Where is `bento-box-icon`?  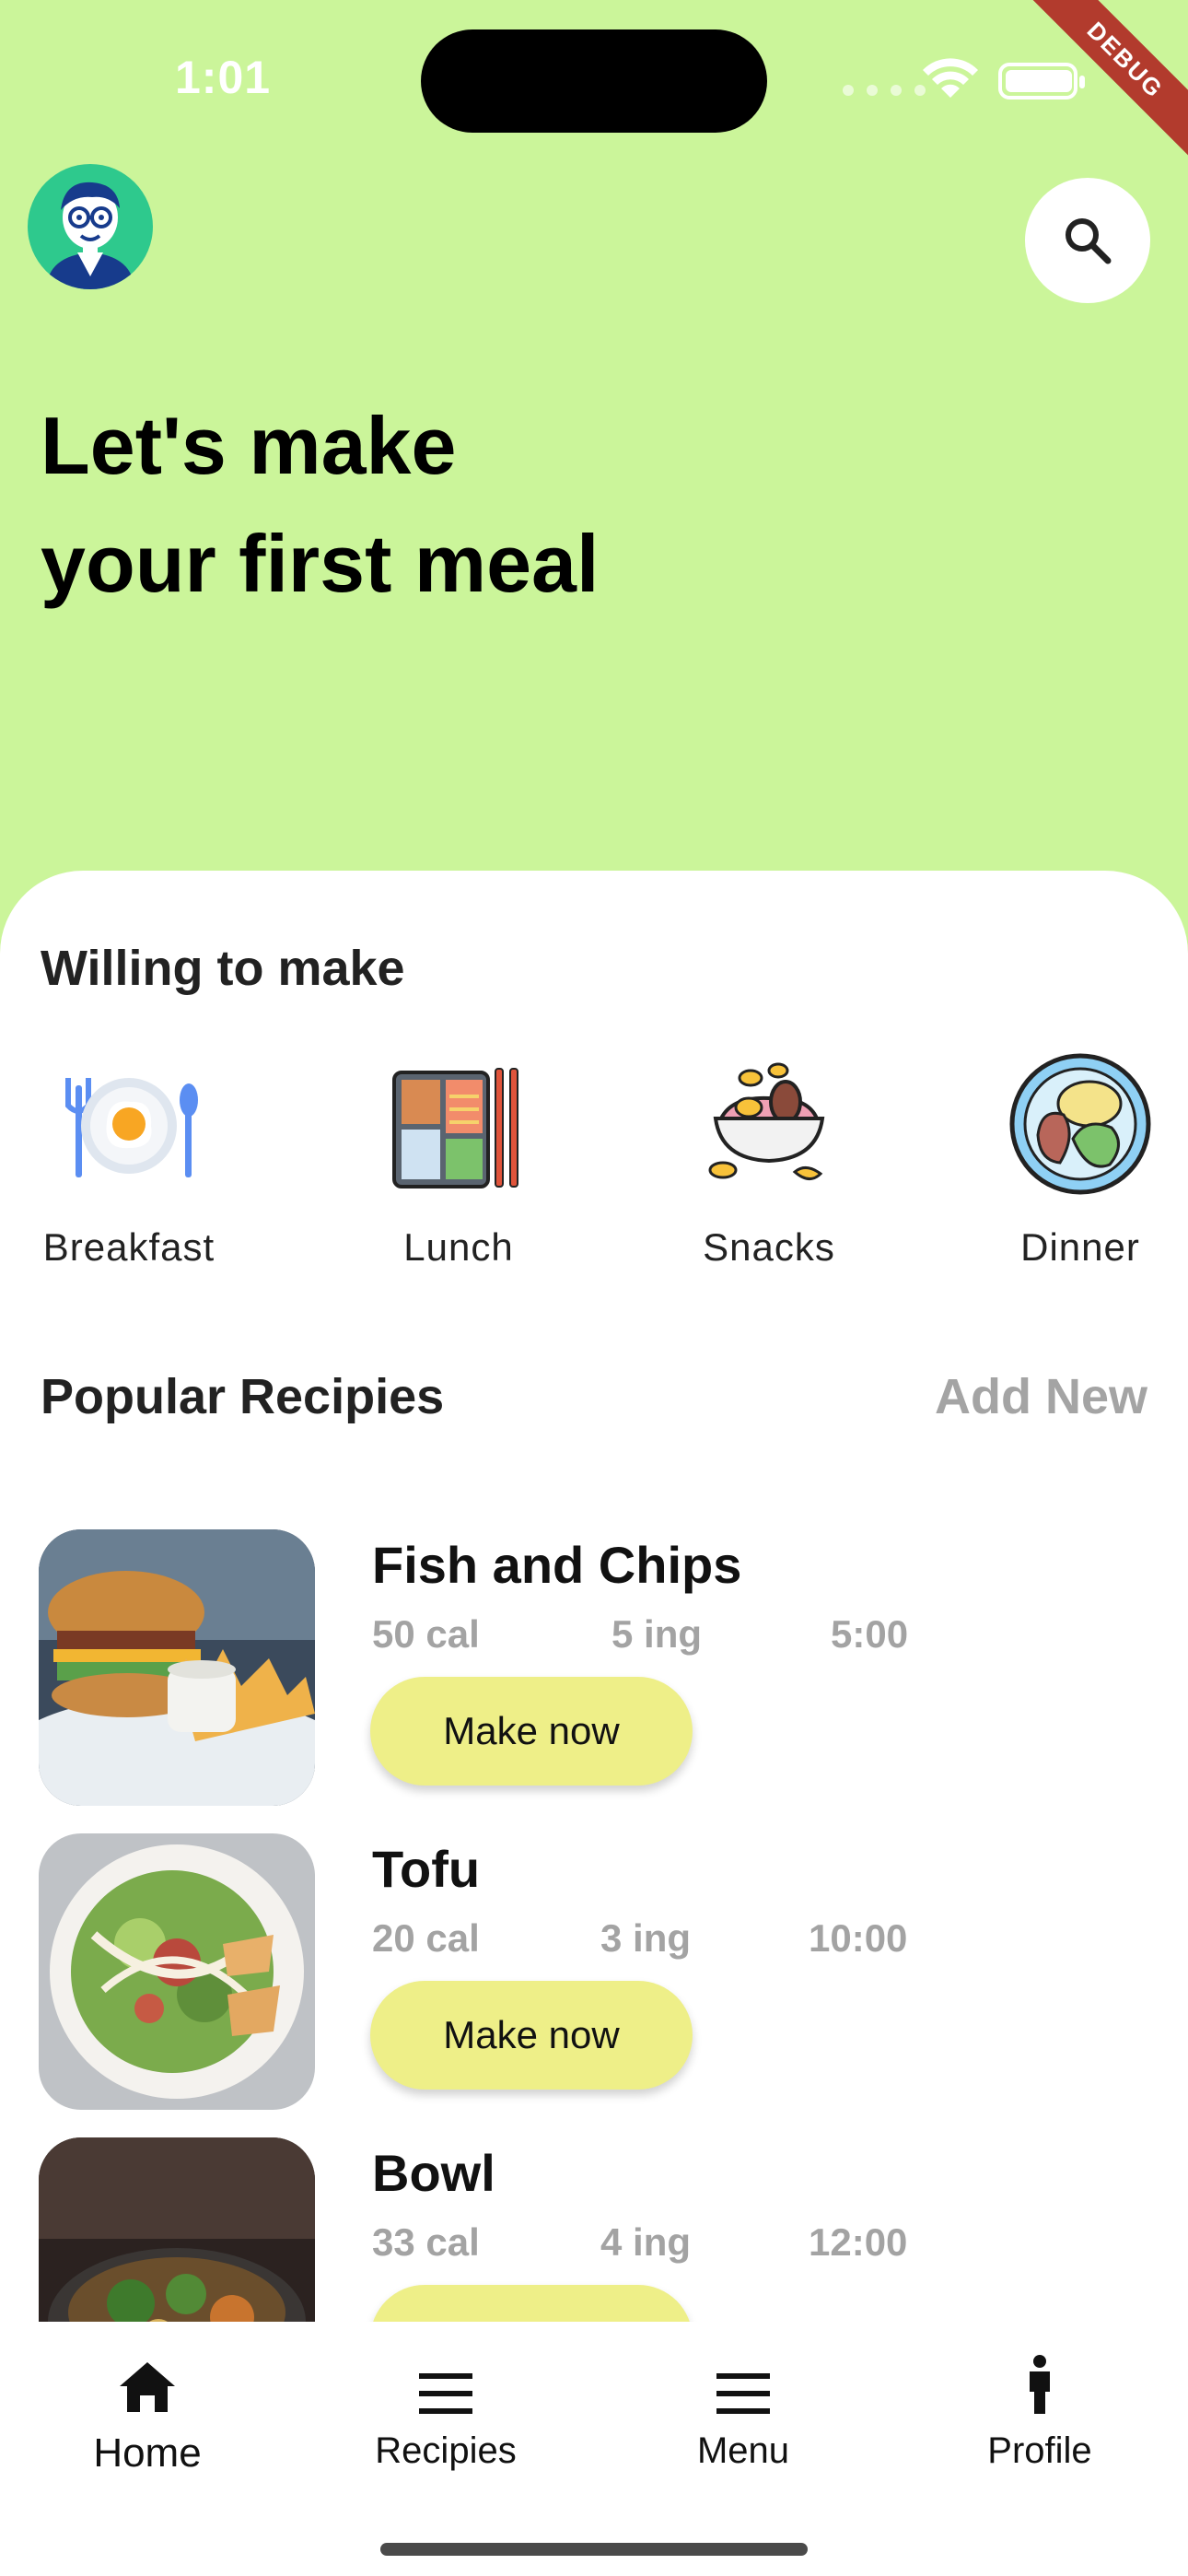
bento-box-icon is located at coordinates (455, 1128).